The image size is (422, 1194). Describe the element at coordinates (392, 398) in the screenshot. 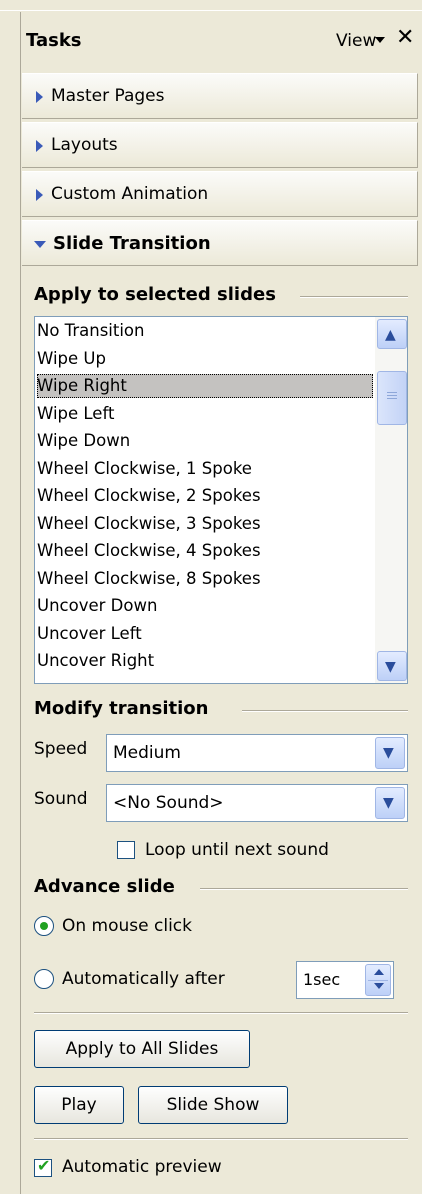

I see `scrollbar-thumb` at that location.